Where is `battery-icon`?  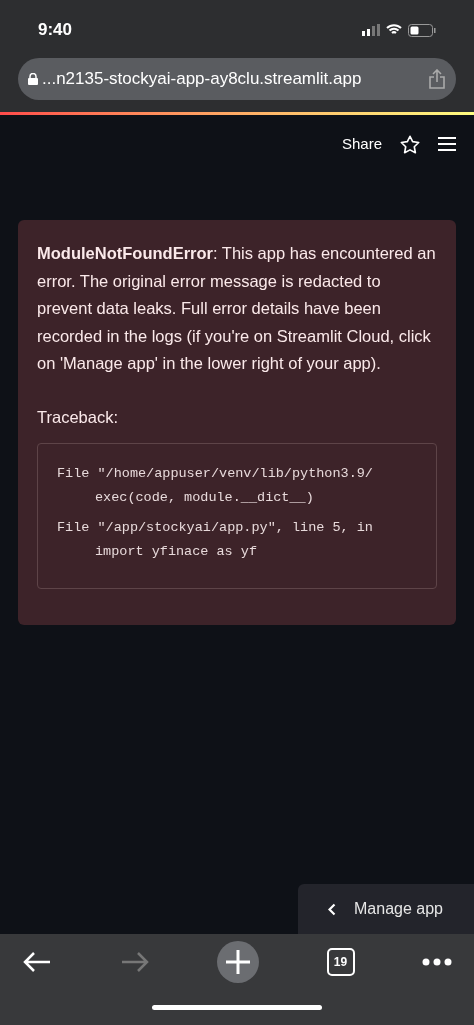 battery-icon is located at coordinates (422, 30).